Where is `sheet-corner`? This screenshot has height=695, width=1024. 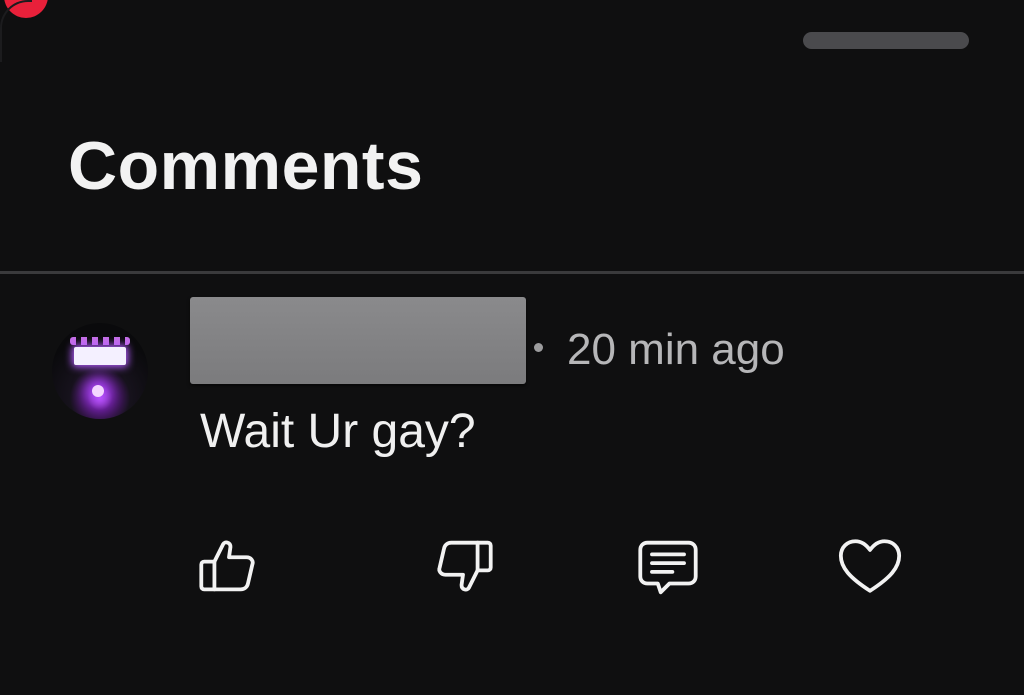
sheet-corner is located at coordinates (16, 31).